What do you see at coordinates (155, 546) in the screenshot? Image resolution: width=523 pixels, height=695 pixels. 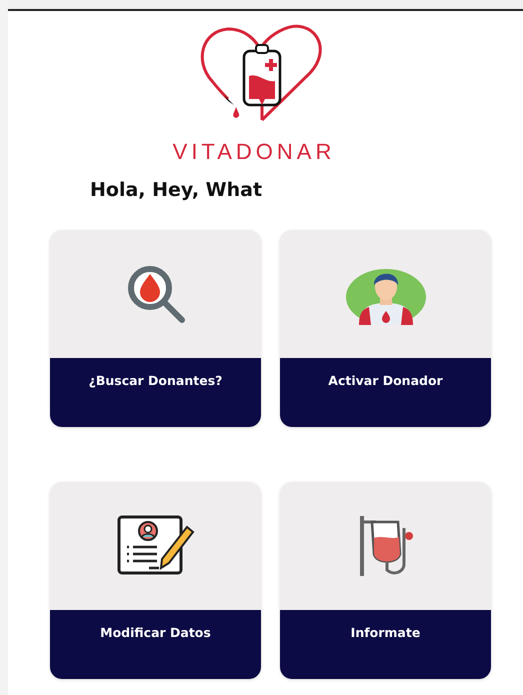 I see `document-pencil-icon` at bounding box center [155, 546].